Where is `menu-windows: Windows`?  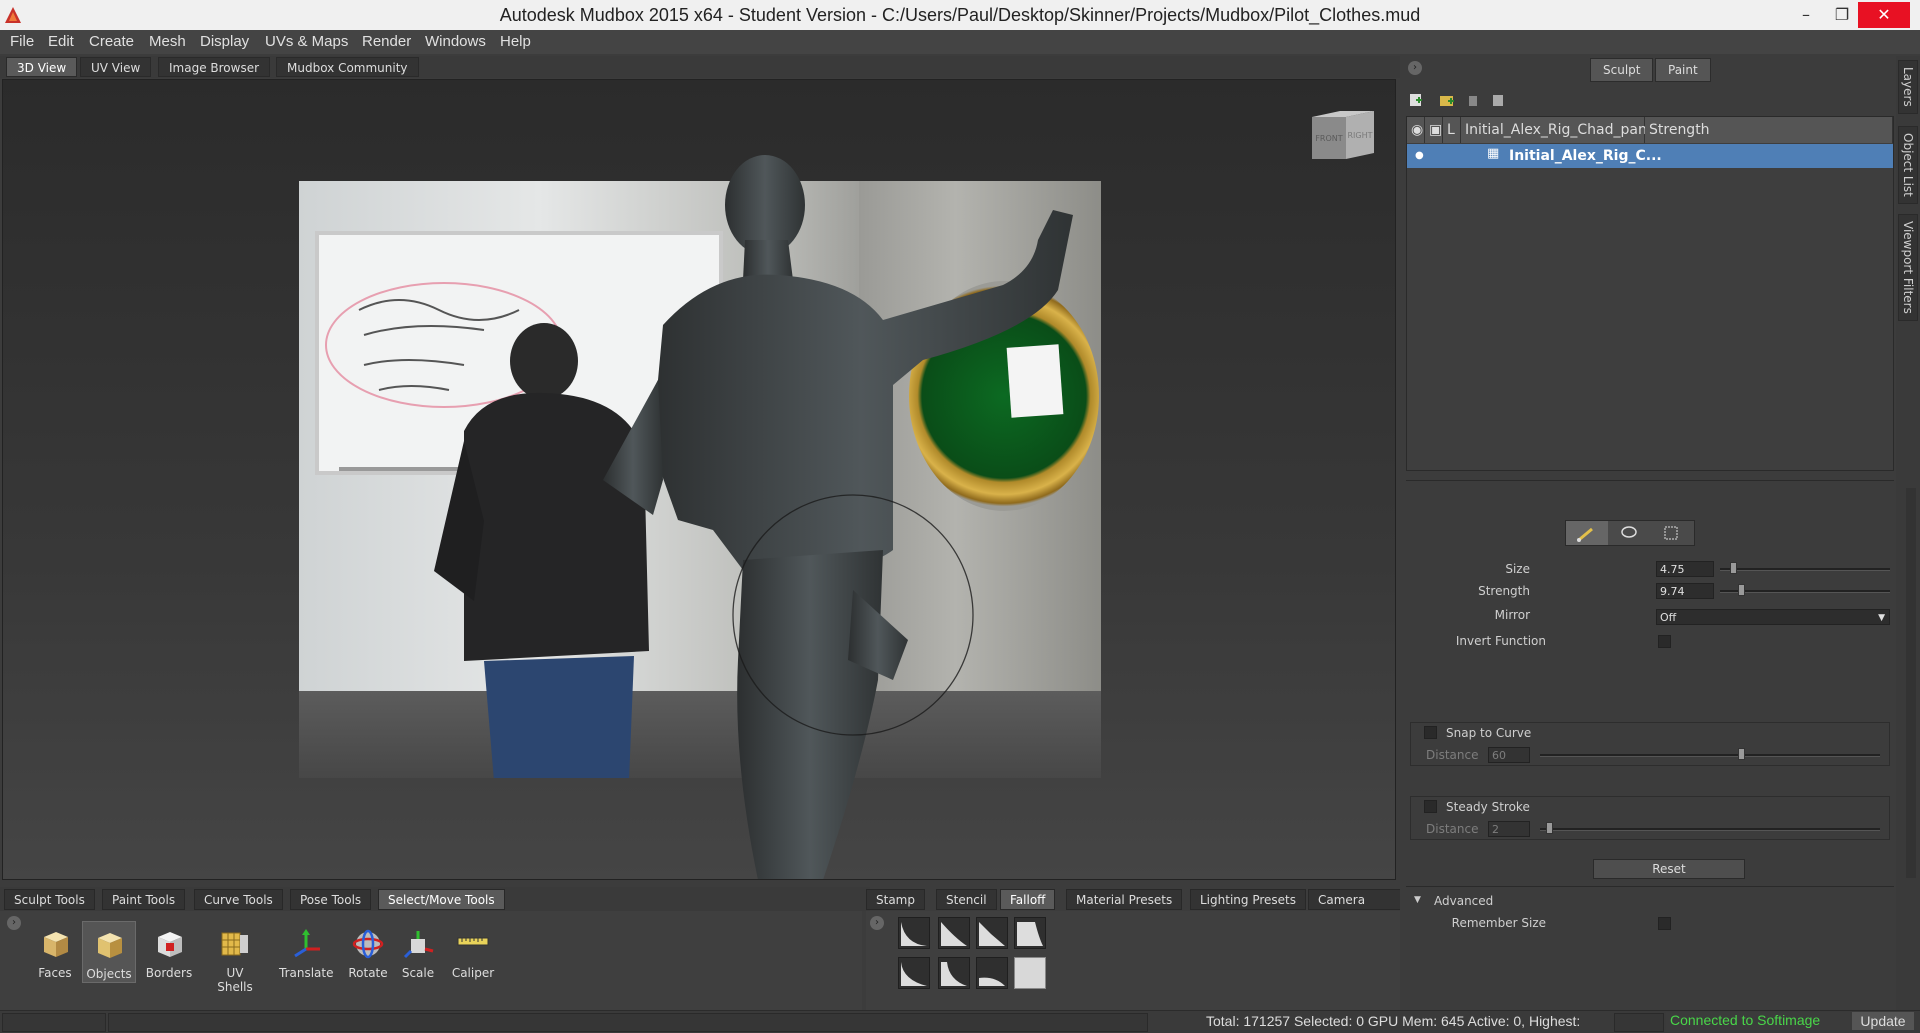 menu-windows: Windows is located at coordinates (455, 41).